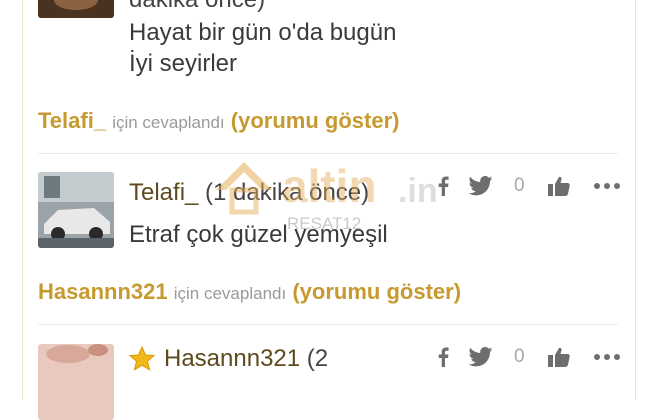 The height and width of the screenshot is (420, 654). I want to click on comment-time: dakika önce), so click(197, 7).